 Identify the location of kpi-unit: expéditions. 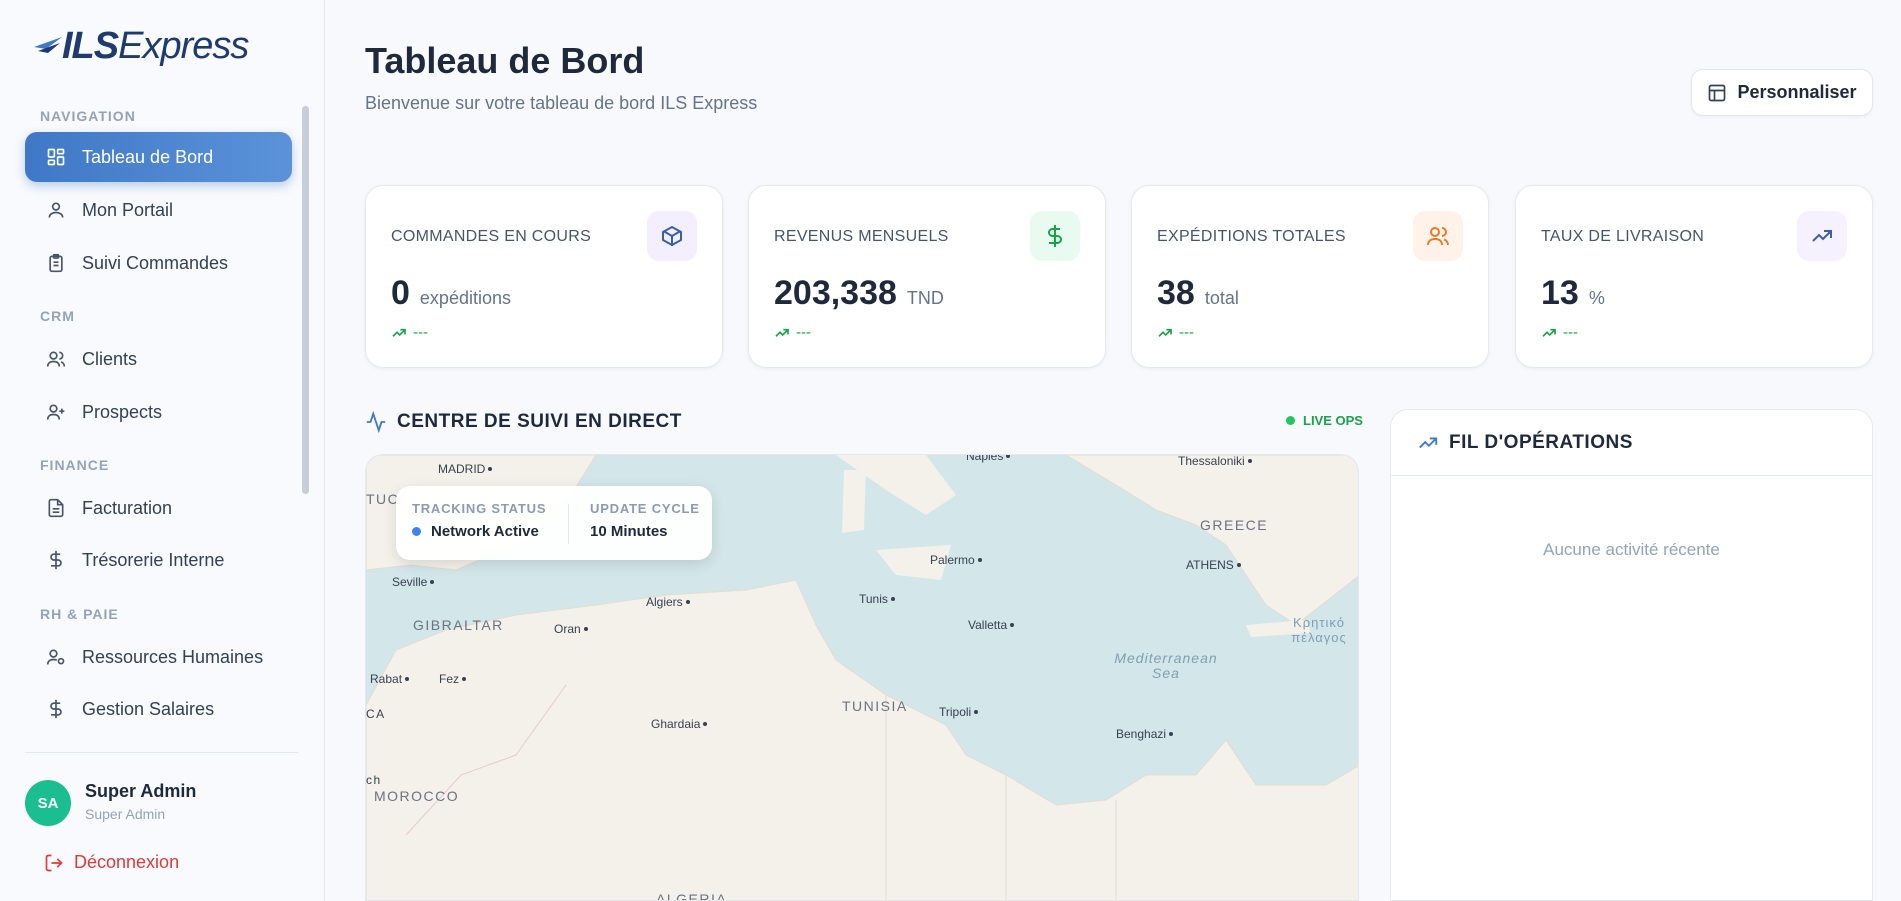
(465, 298).